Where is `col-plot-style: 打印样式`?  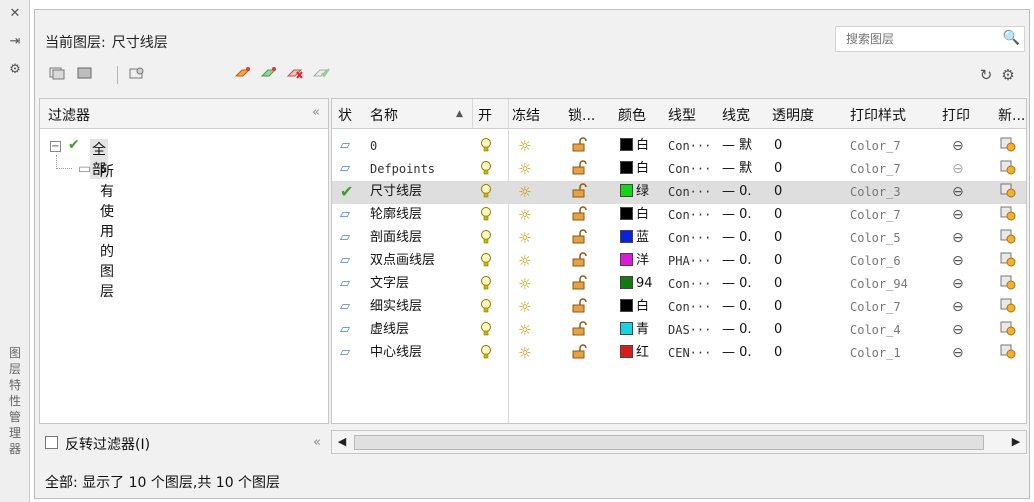
col-plot-style: 打印样式 is located at coordinates (878, 115).